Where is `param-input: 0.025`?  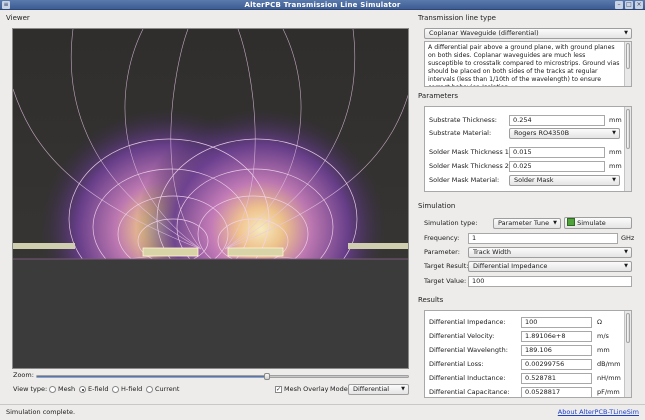
param-input: 0.025 is located at coordinates (557, 166).